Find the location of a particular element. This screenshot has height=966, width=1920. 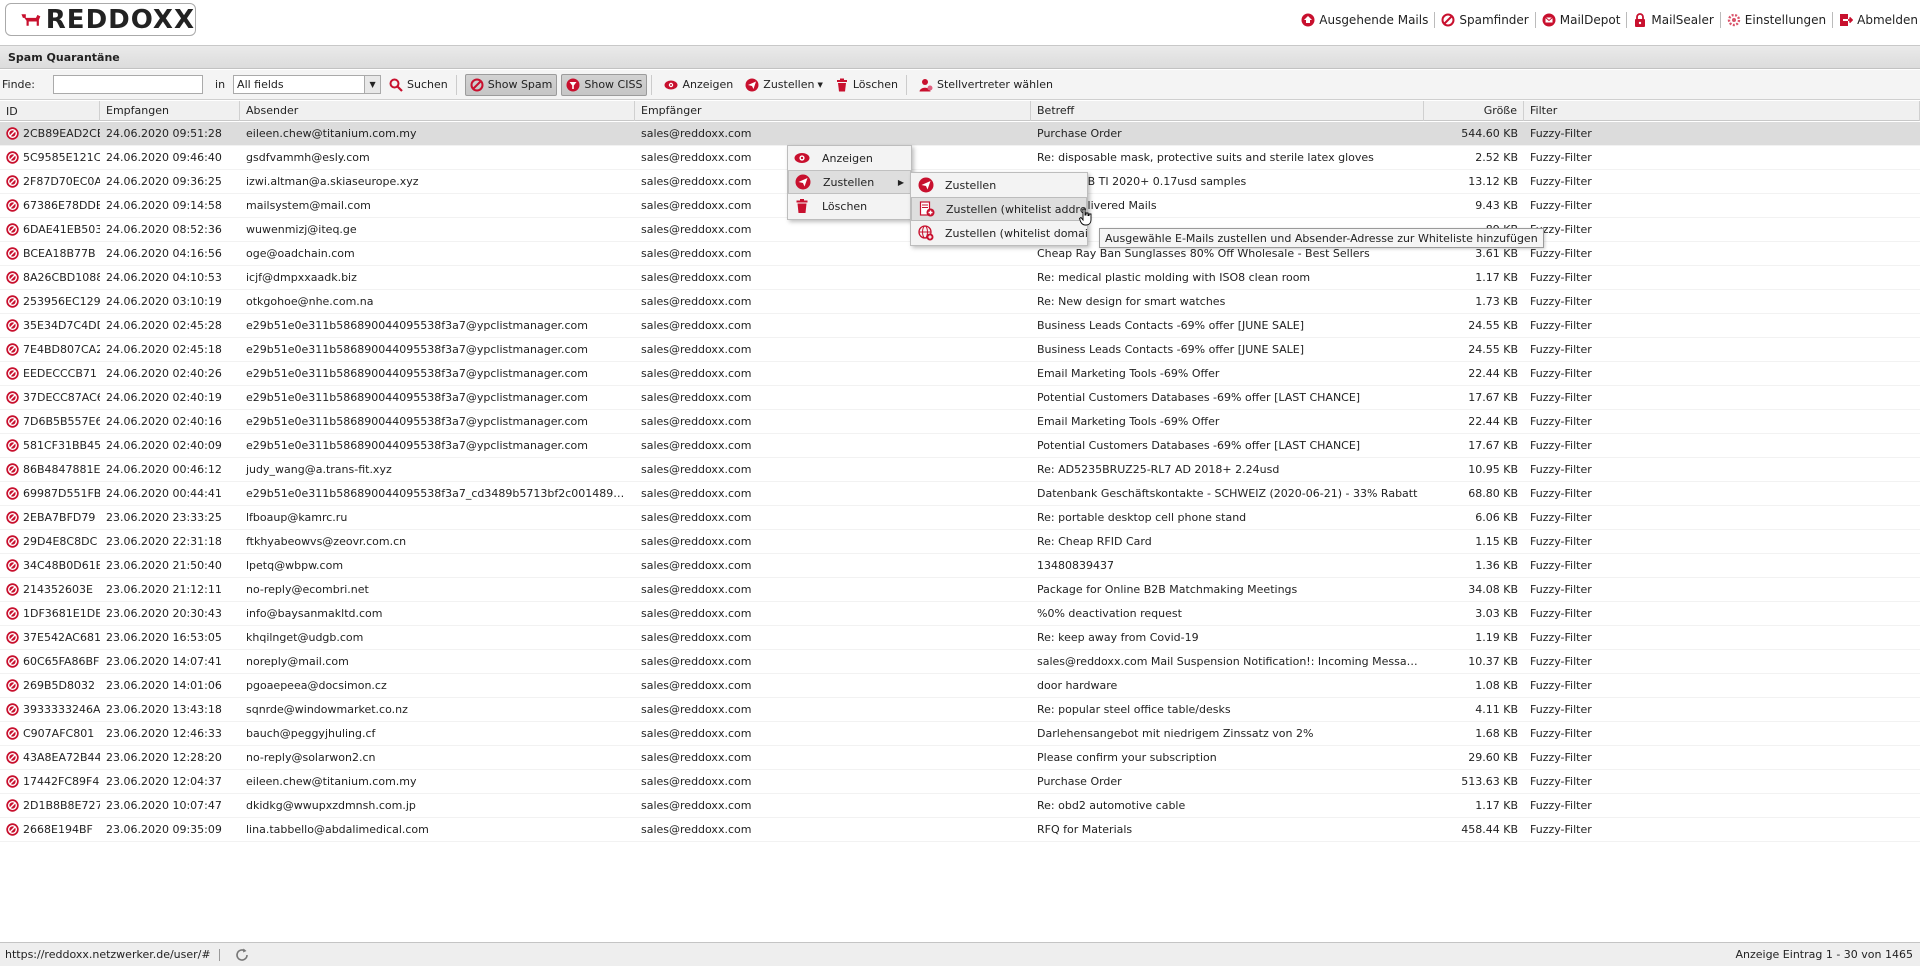

show-spam-toggle: Show Spam is located at coordinates (511, 84).